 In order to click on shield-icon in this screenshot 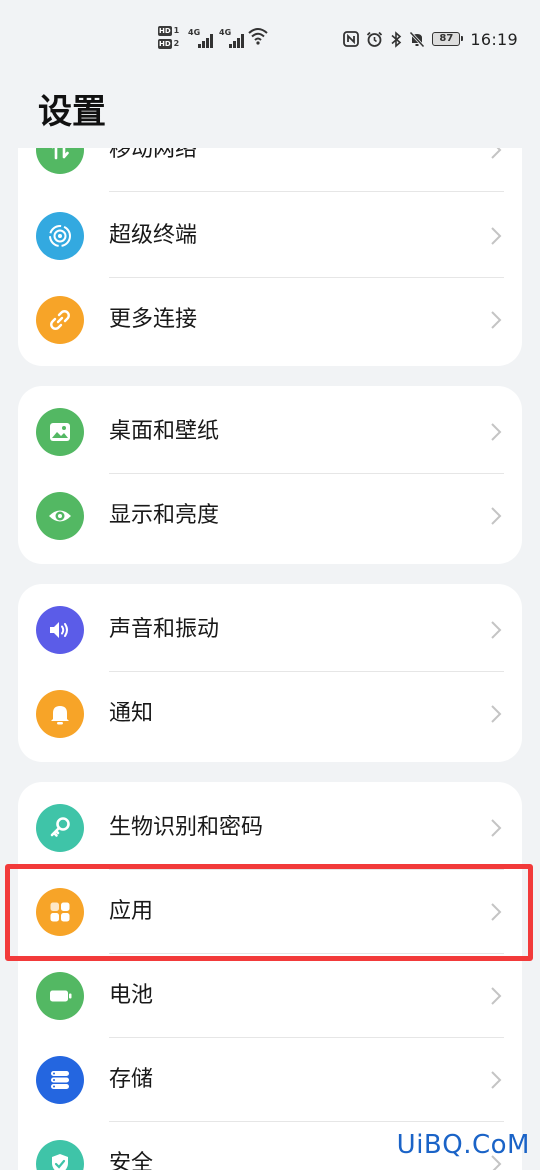, I will do `click(60, 1155)`.